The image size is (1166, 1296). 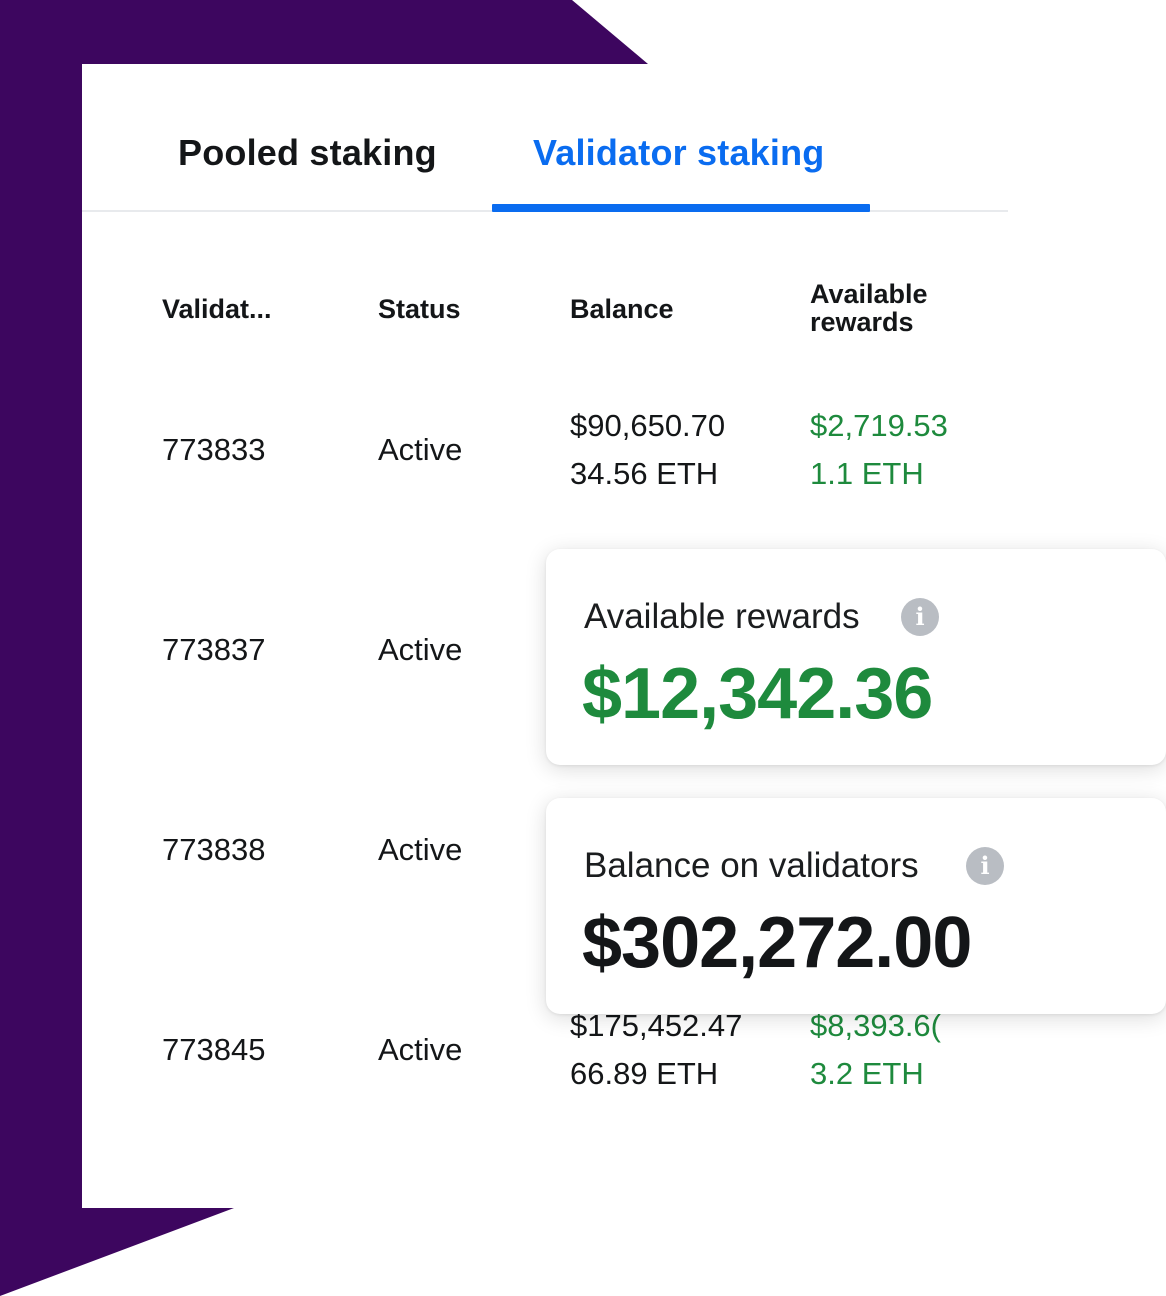 I want to click on validator-id: 773845, so click(x=214, y=1049).